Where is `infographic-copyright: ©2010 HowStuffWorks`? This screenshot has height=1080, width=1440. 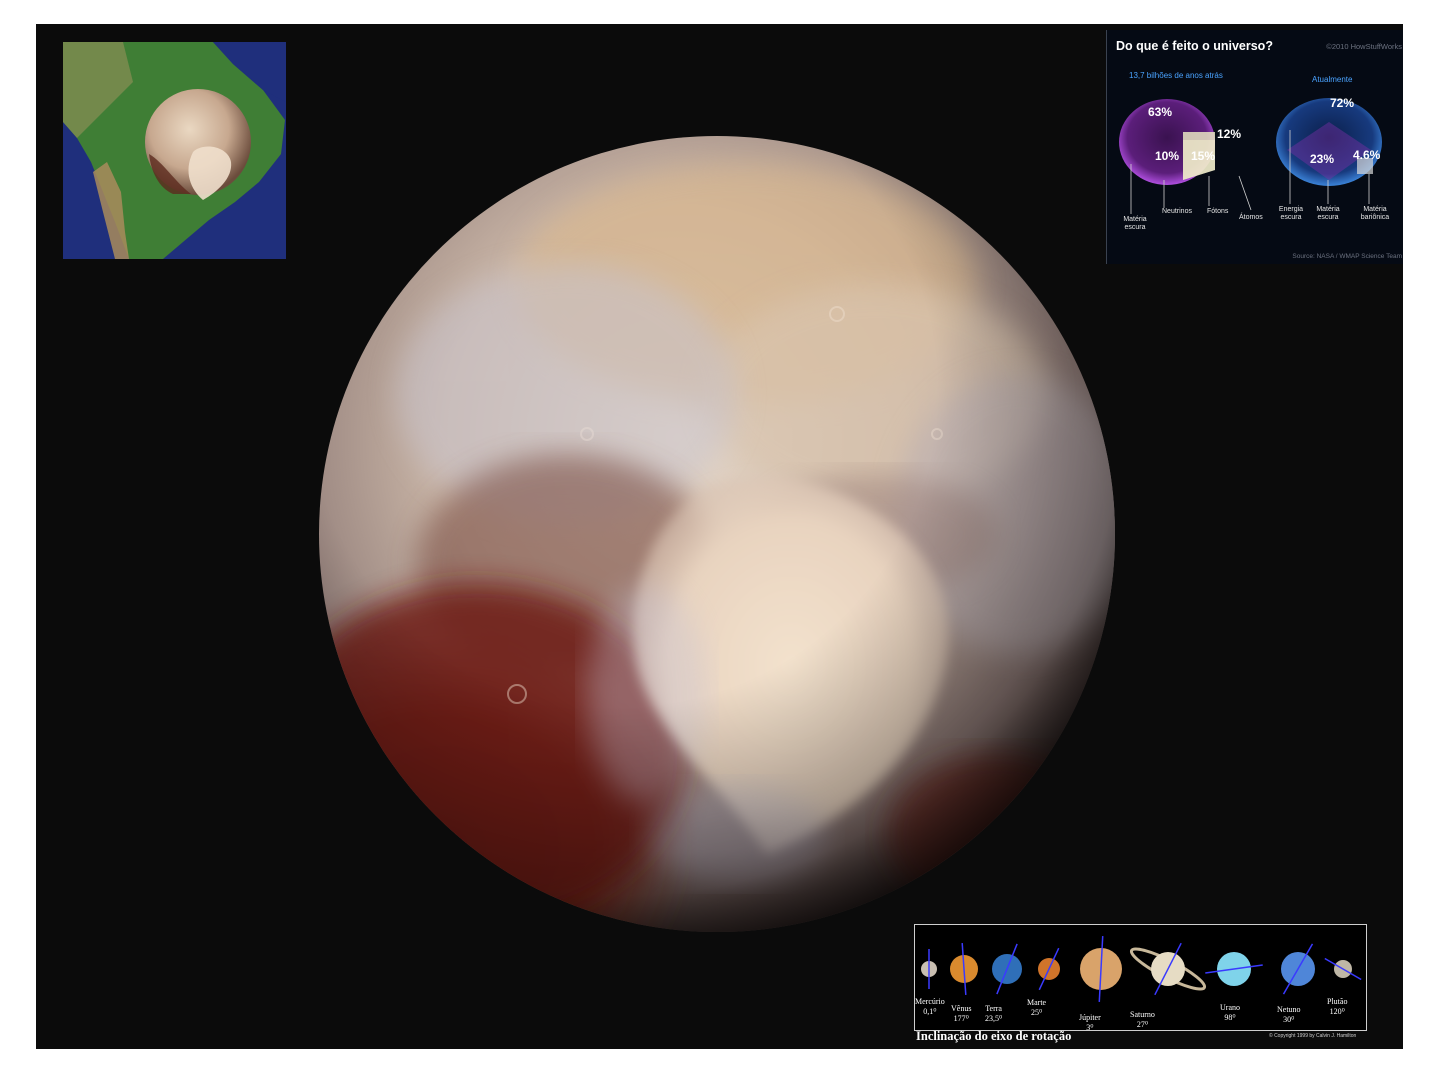 infographic-copyright: ©2010 HowStuffWorks is located at coordinates (1364, 46).